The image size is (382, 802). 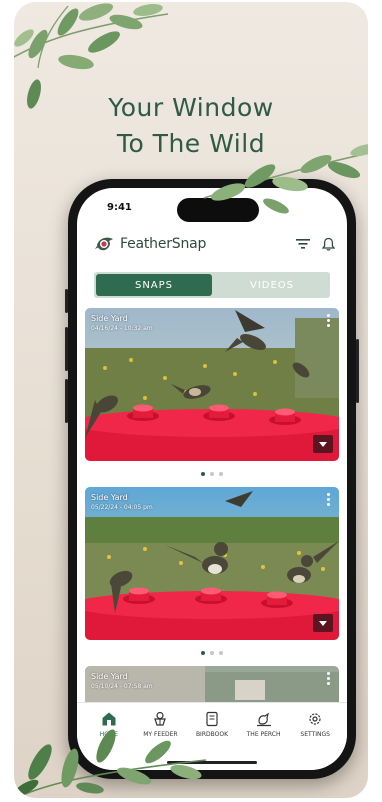 I want to click on snap-label: Side Yard 05/10/24 - 07:58 am, so click(x=122, y=681).